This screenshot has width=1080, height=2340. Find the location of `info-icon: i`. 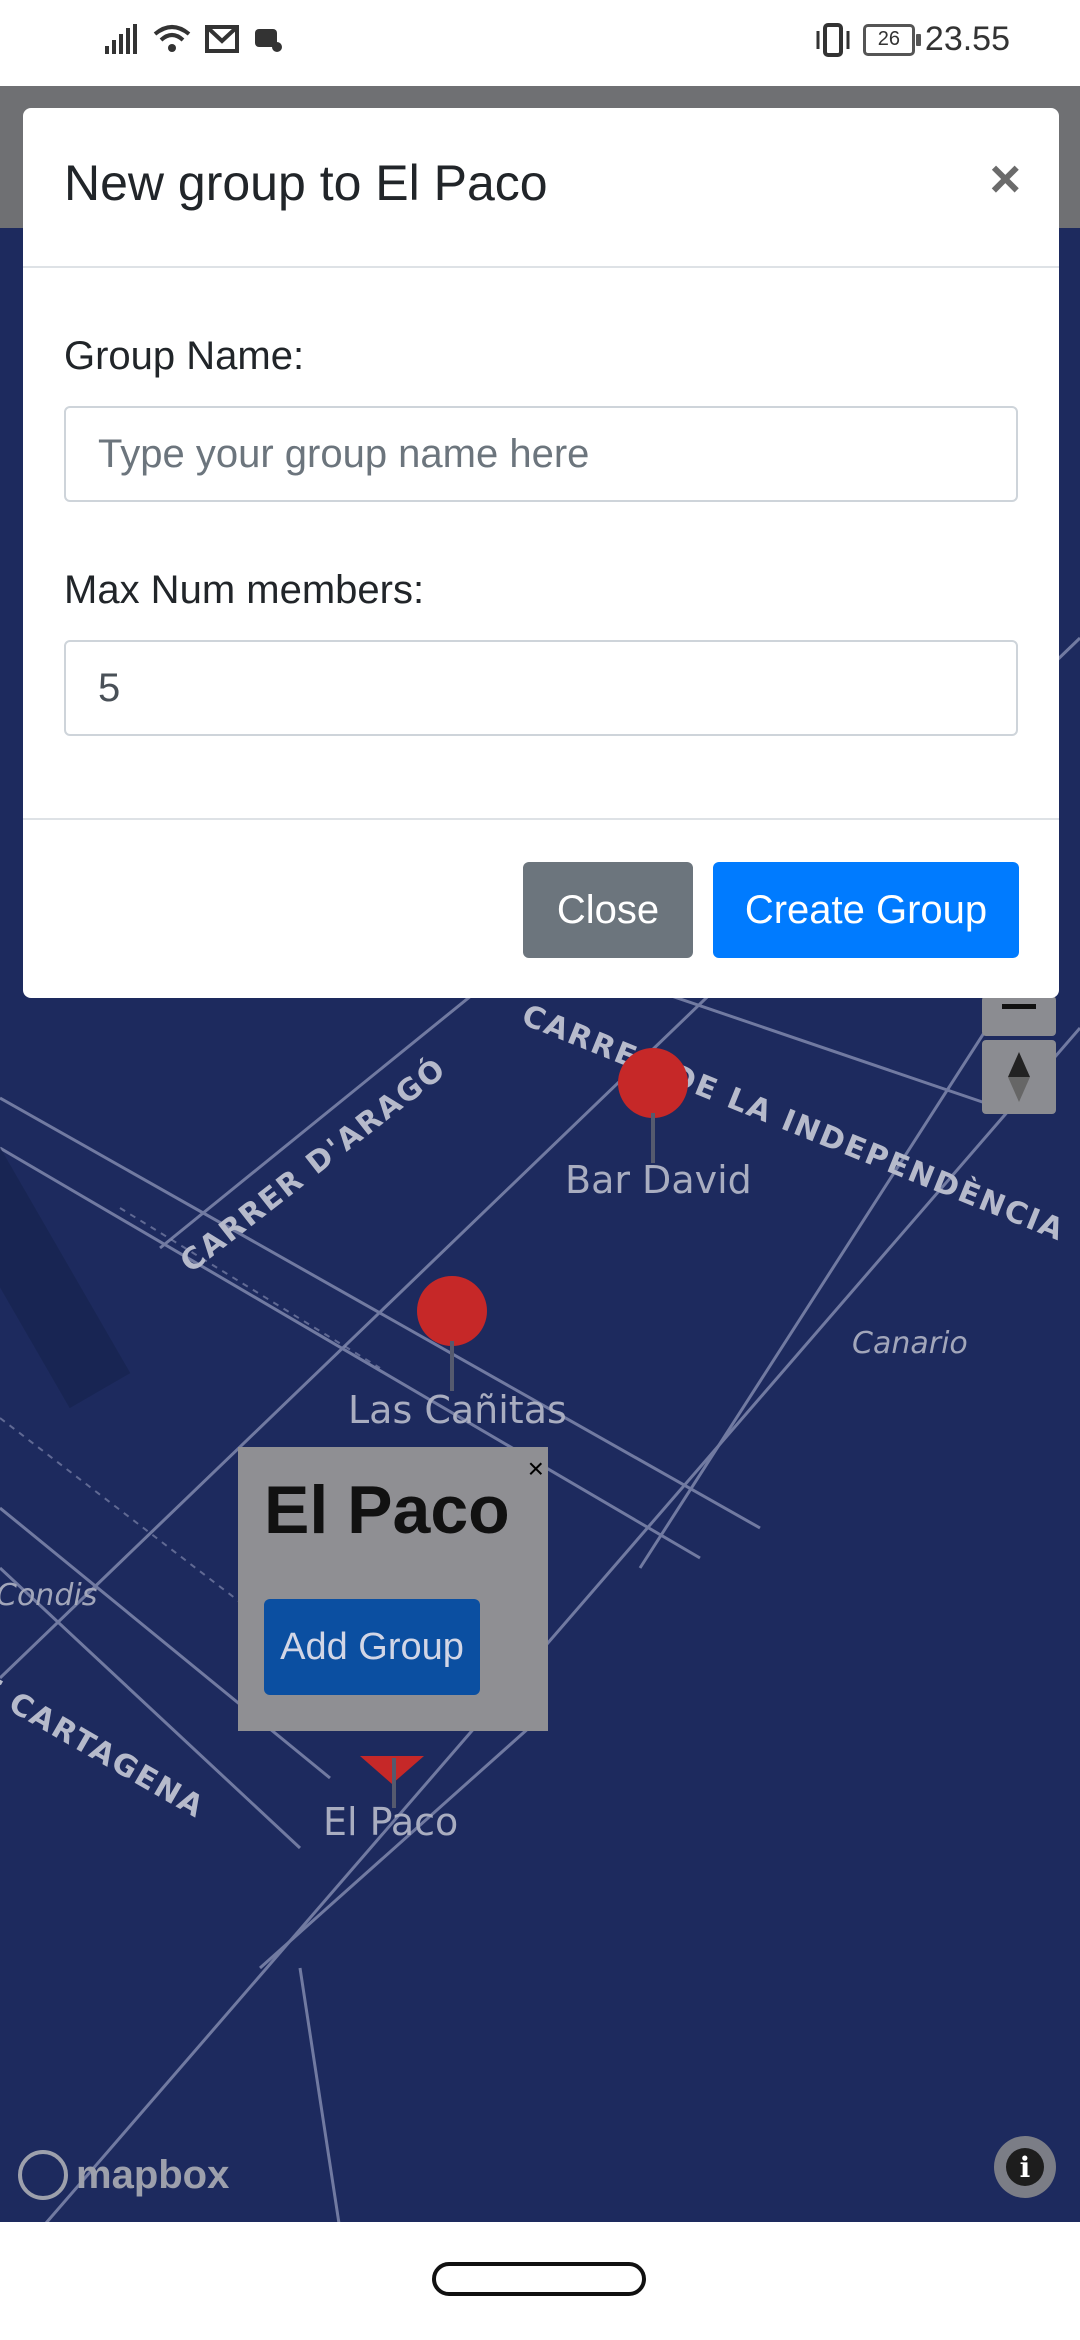

info-icon: i is located at coordinates (1025, 2167).